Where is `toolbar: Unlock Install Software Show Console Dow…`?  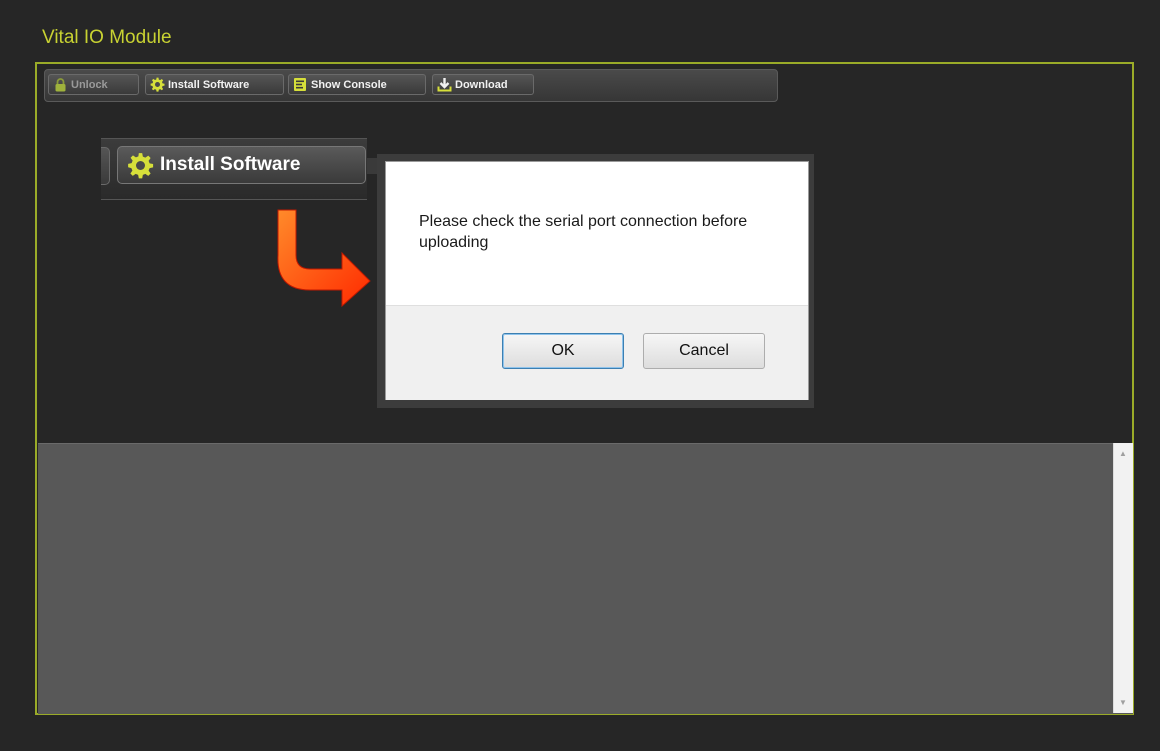
toolbar: Unlock Install Software Show Console Dow… is located at coordinates (411, 85).